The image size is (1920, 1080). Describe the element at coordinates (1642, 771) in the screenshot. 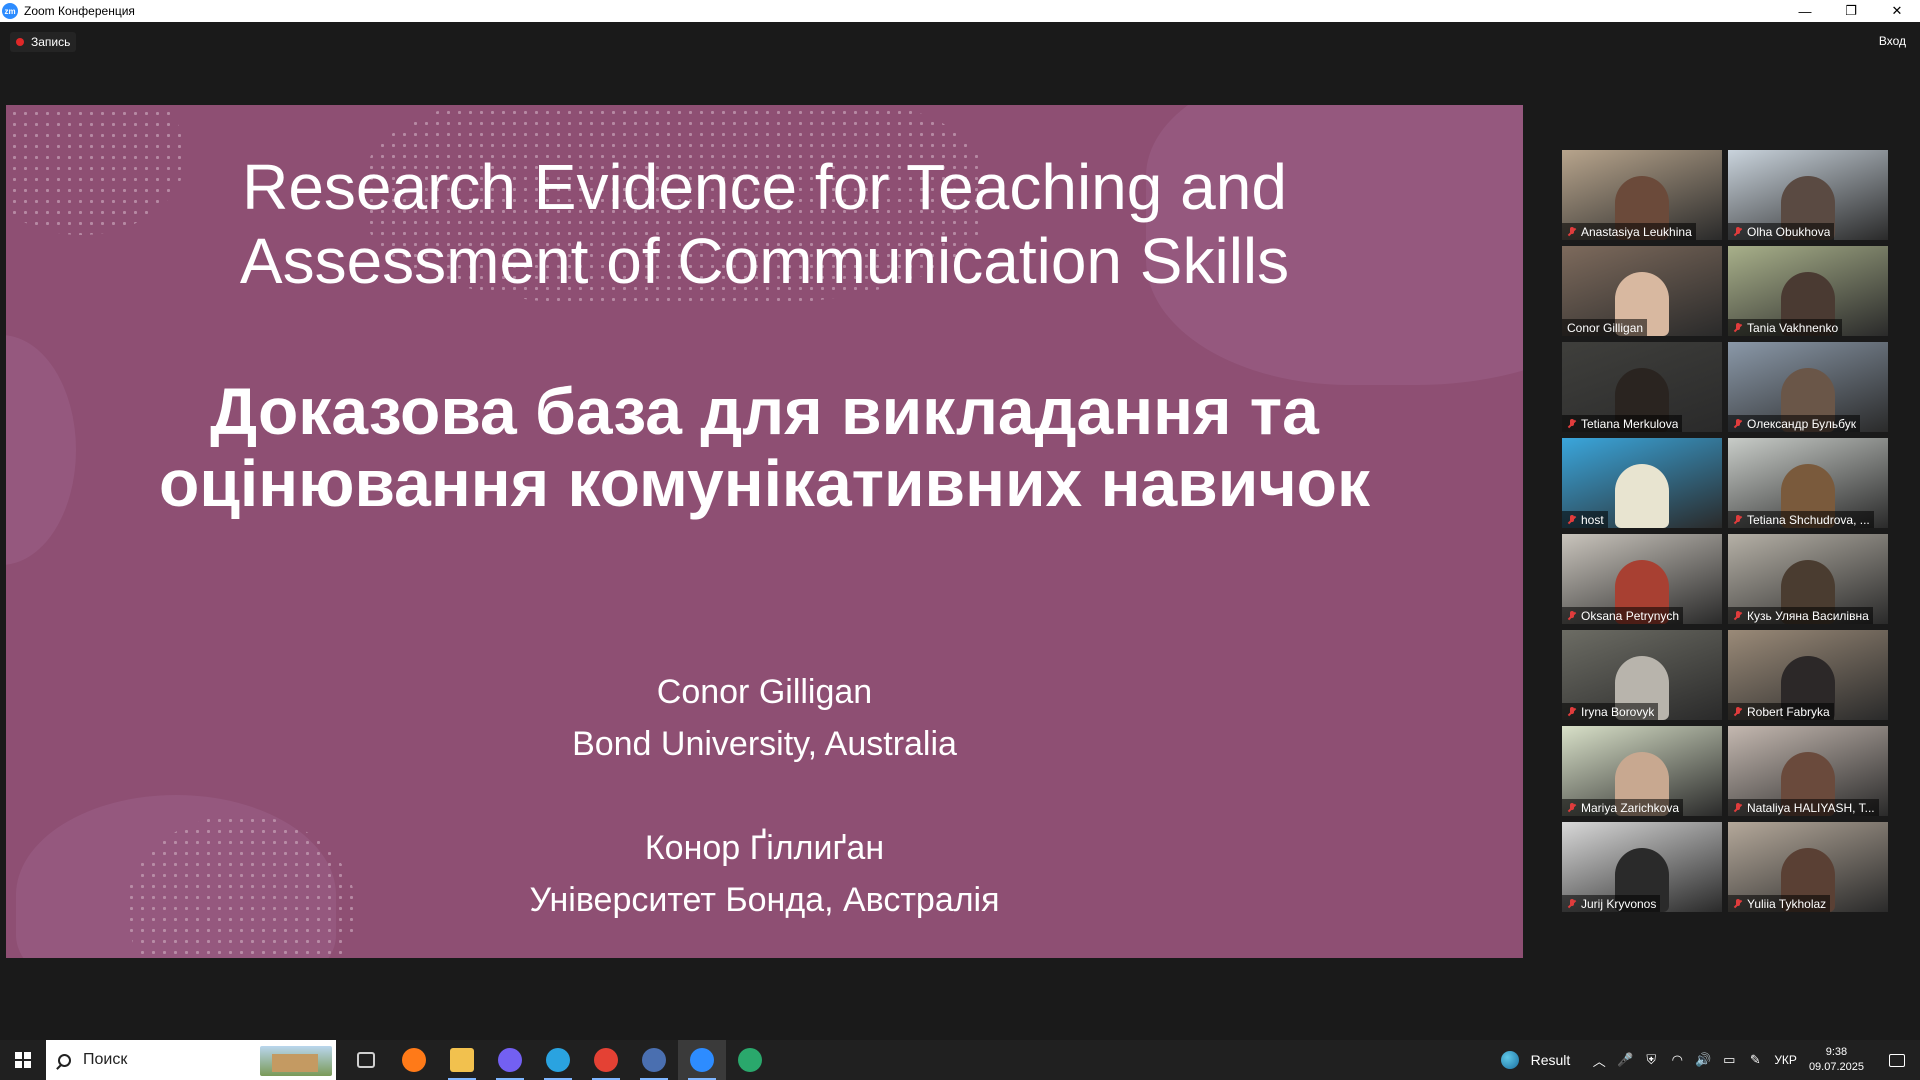

I see `participant-tile: Mariya Zarichkova` at that location.